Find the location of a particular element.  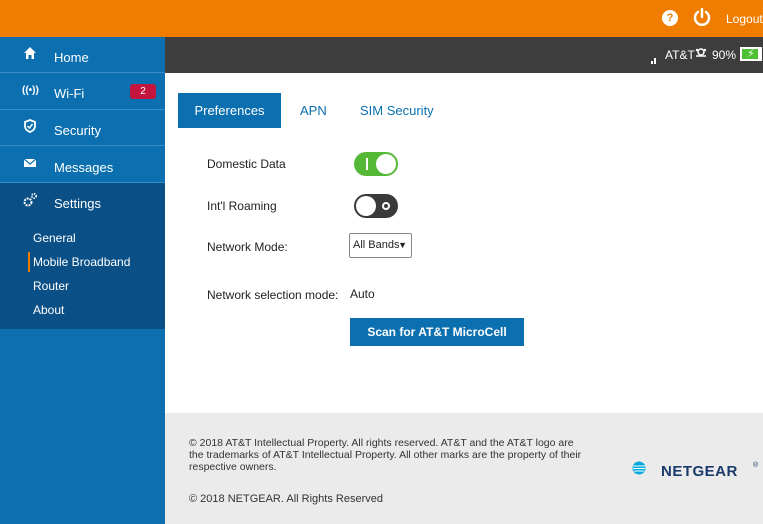

gears-icon is located at coordinates (30, 200).